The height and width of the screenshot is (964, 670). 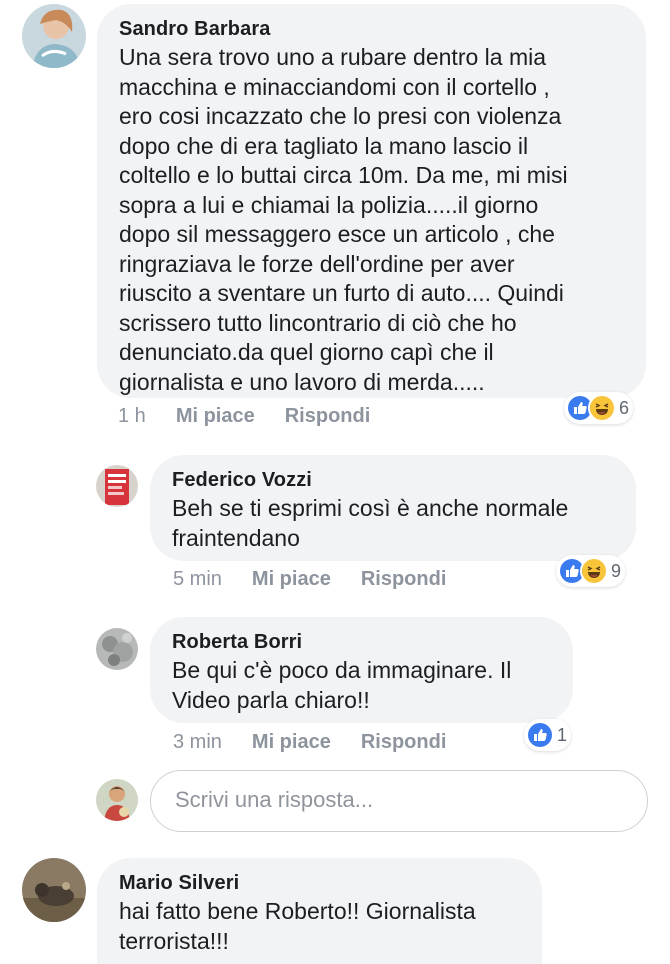 What do you see at coordinates (117, 649) in the screenshot?
I see `avatar-roberta-borri` at bounding box center [117, 649].